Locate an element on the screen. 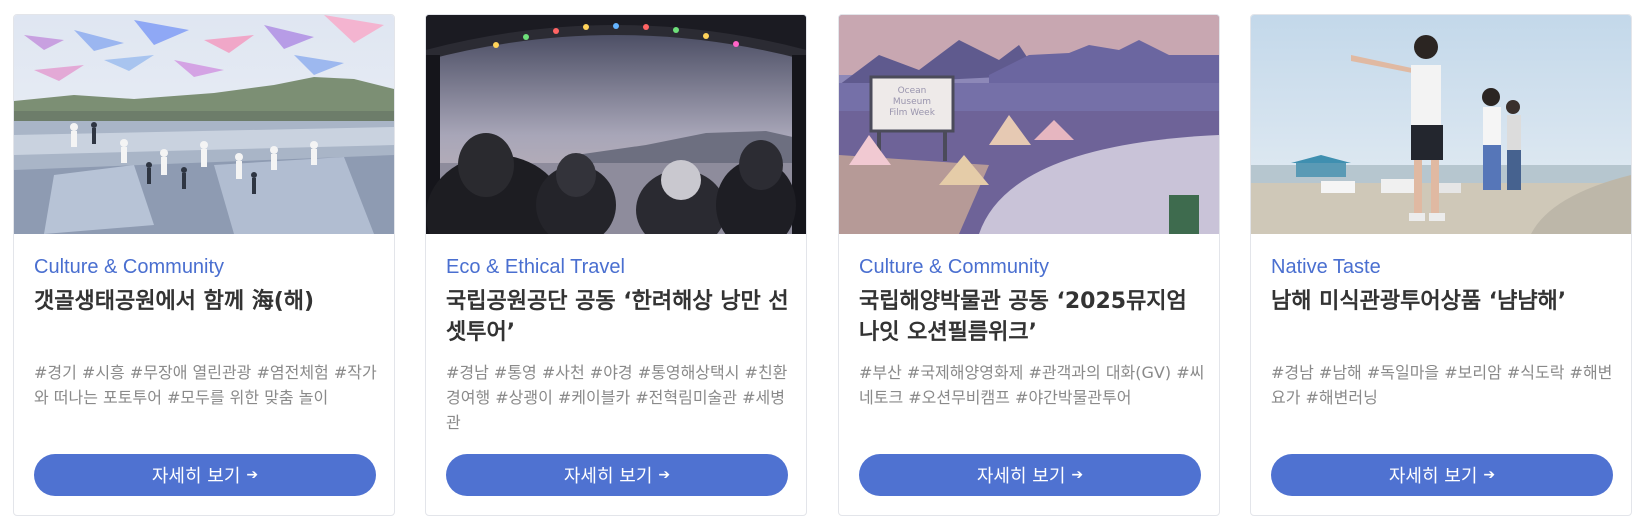 The width and height of the screenshot is (1640, 528). card-title: 국립해양박물관 공동 ‘2025뮤지엄나잇 오션필름위크’ is located at coordinates (1032, 317).